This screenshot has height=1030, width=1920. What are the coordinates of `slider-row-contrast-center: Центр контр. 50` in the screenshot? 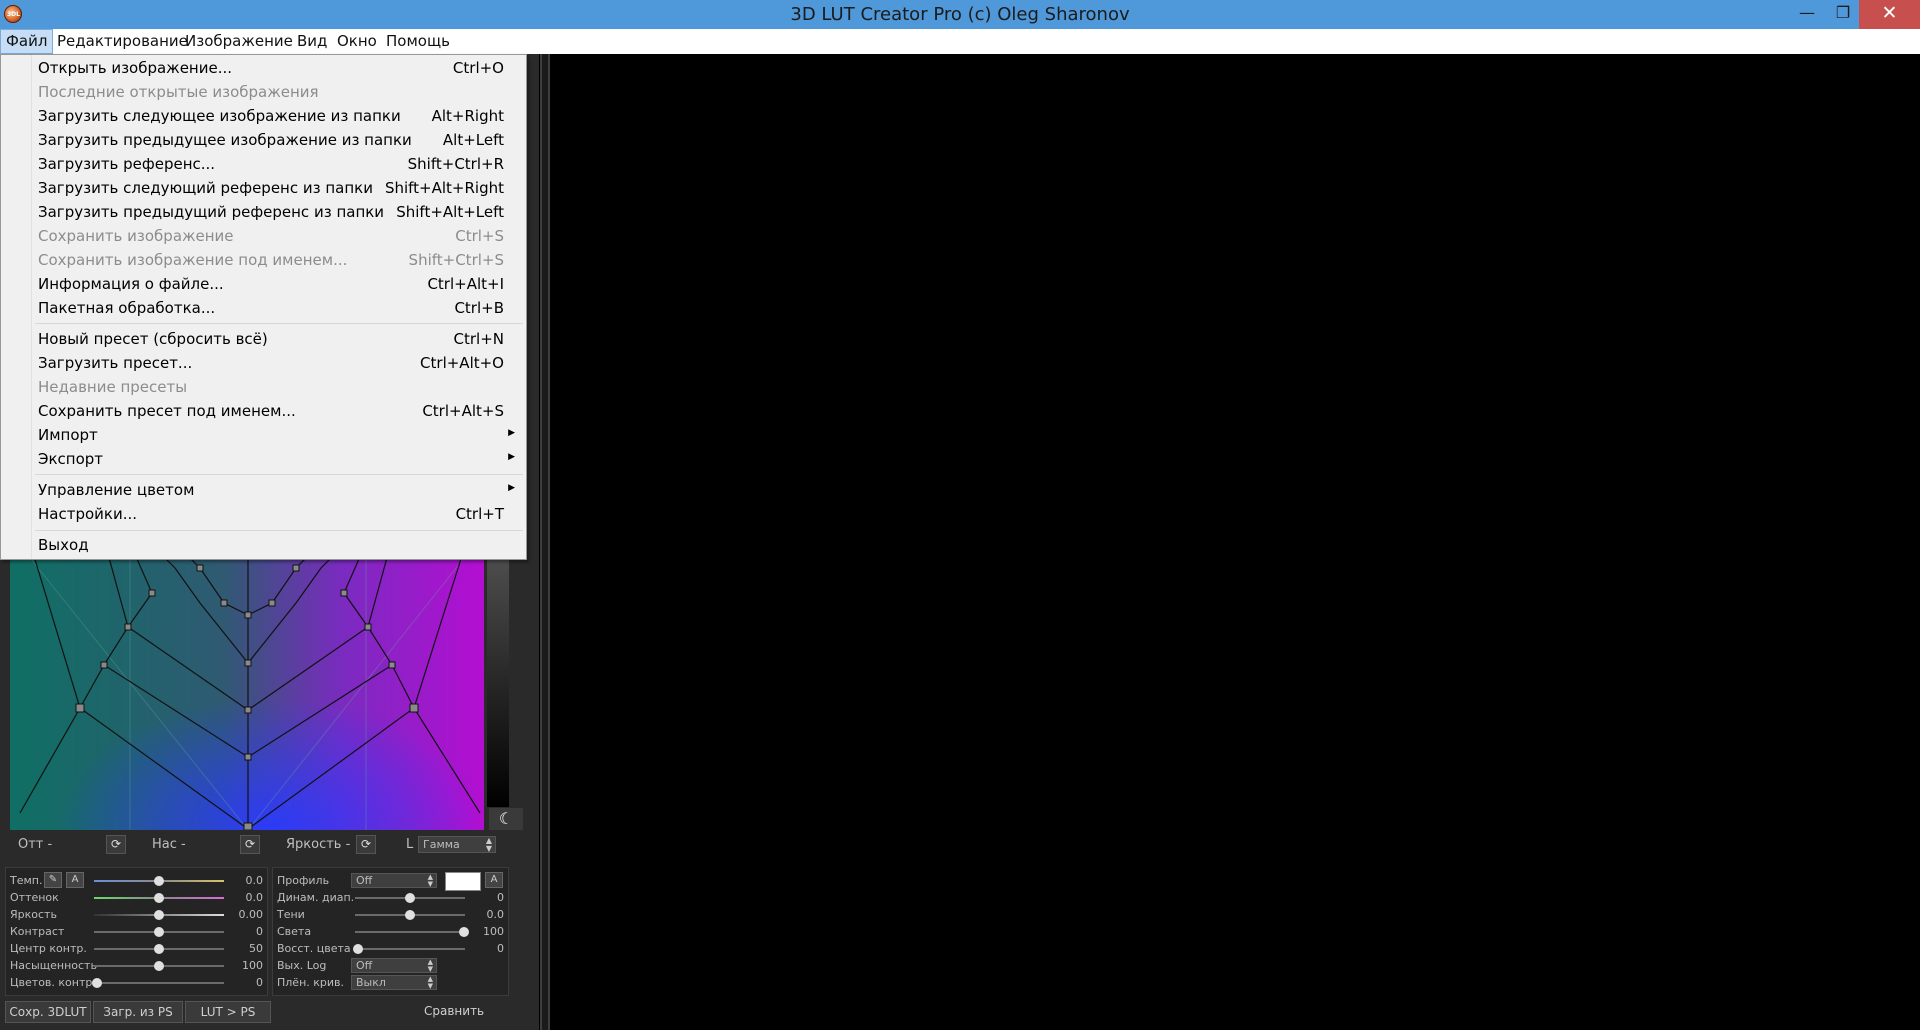 It's located at (136, 948).